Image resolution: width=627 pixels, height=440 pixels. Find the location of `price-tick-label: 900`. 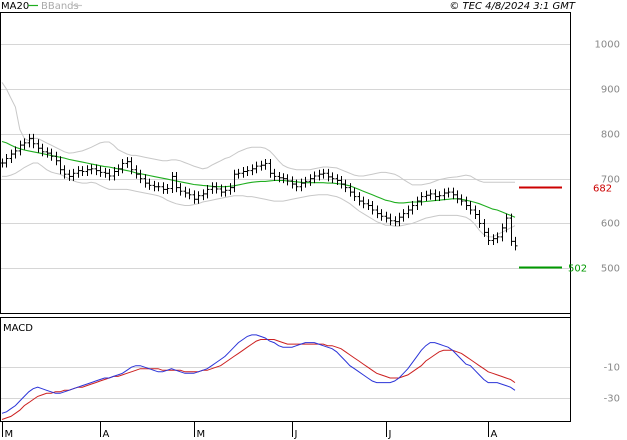

price-tick-label: 900 is located at coordinates (610, 90).